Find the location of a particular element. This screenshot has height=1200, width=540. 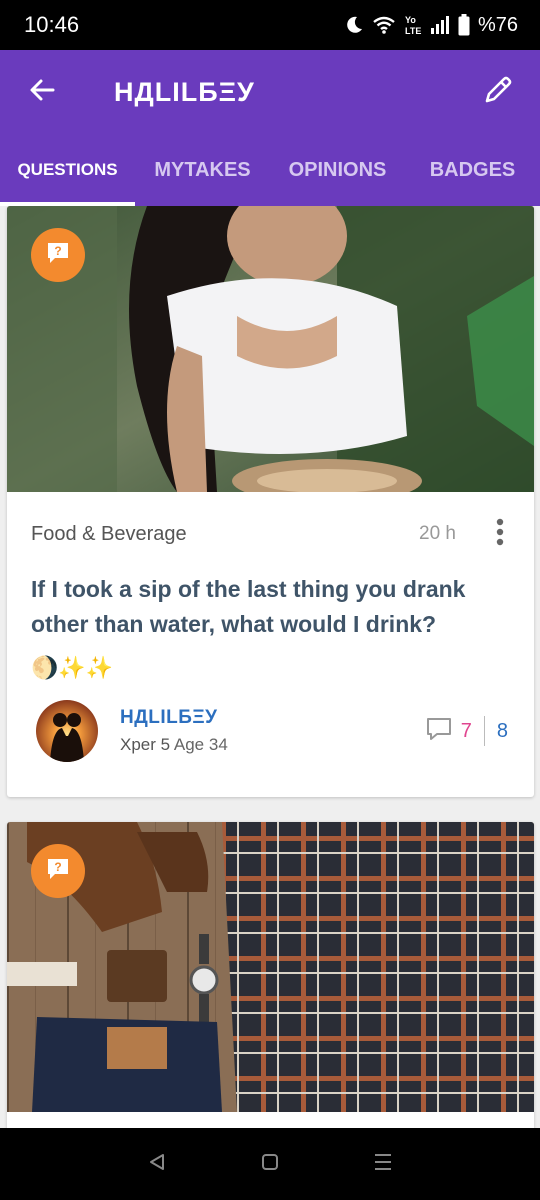

author-row: НДLILБΞУ Xper 5 Age 34 7 8 is located at coordinates (270, 731).